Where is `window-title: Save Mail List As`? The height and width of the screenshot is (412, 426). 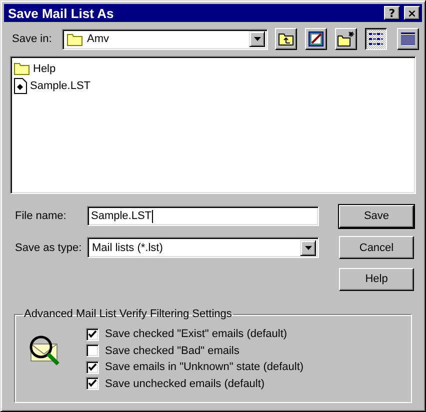
window-title: Save Mail List As is located at coordinates (61, 13).